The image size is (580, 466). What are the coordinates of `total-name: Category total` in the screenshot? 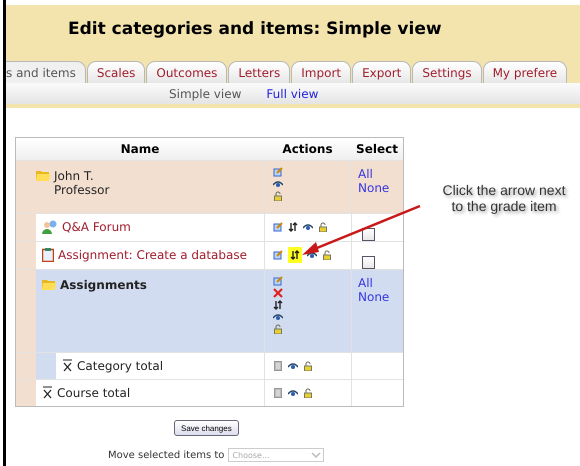 It's located at (120, 366).